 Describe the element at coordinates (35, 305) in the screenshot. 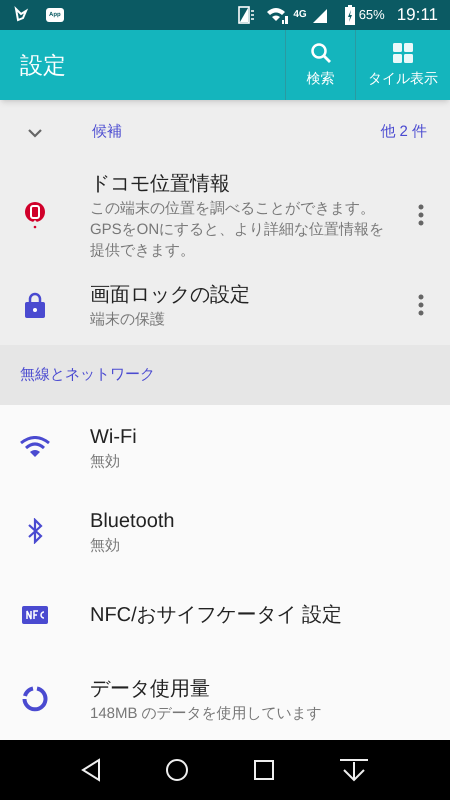

I see `lock-icon` at that location.